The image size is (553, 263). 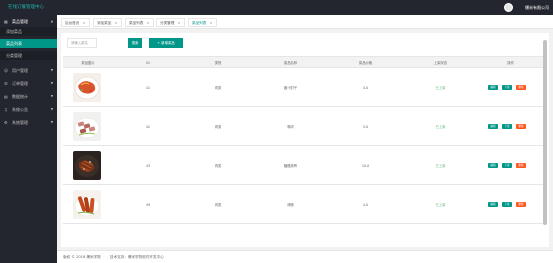 What do you see at coordinates (148, 88) in the screenshot?
I see `cell-id: 41` at bounding box center [148, 88].